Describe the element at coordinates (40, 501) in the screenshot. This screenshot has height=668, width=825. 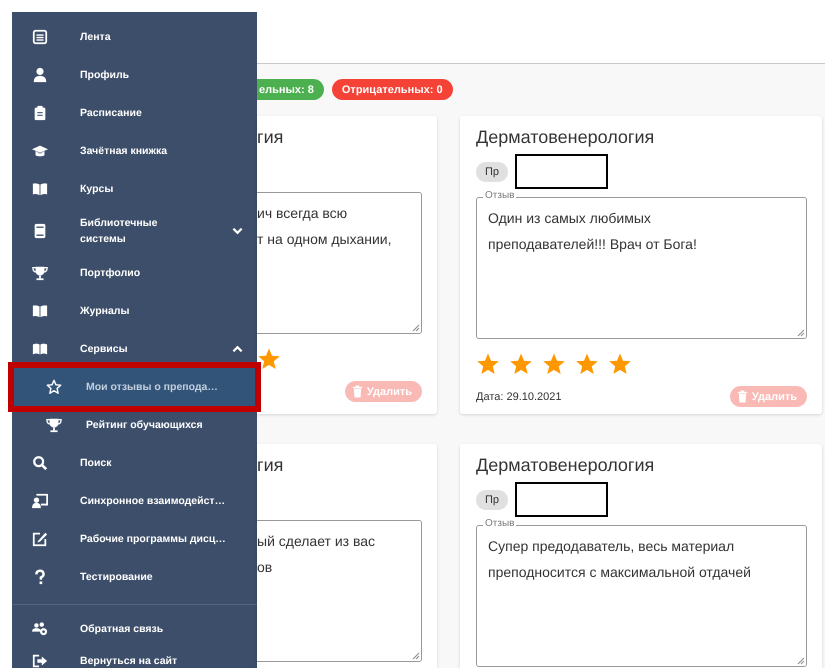
I see `presentation-icon` at that location.